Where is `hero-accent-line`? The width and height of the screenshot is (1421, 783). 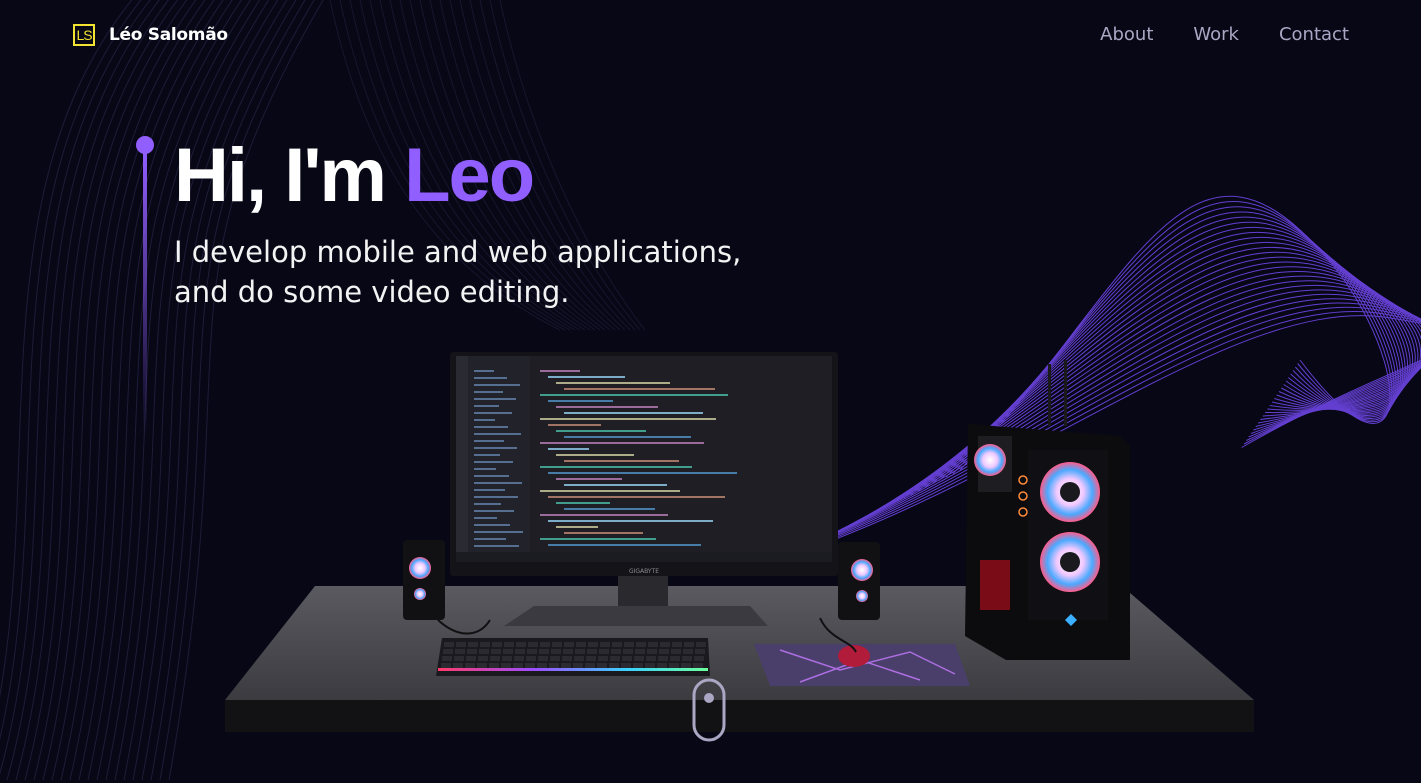
hero-accent-line is located at coordinates (145, 286).